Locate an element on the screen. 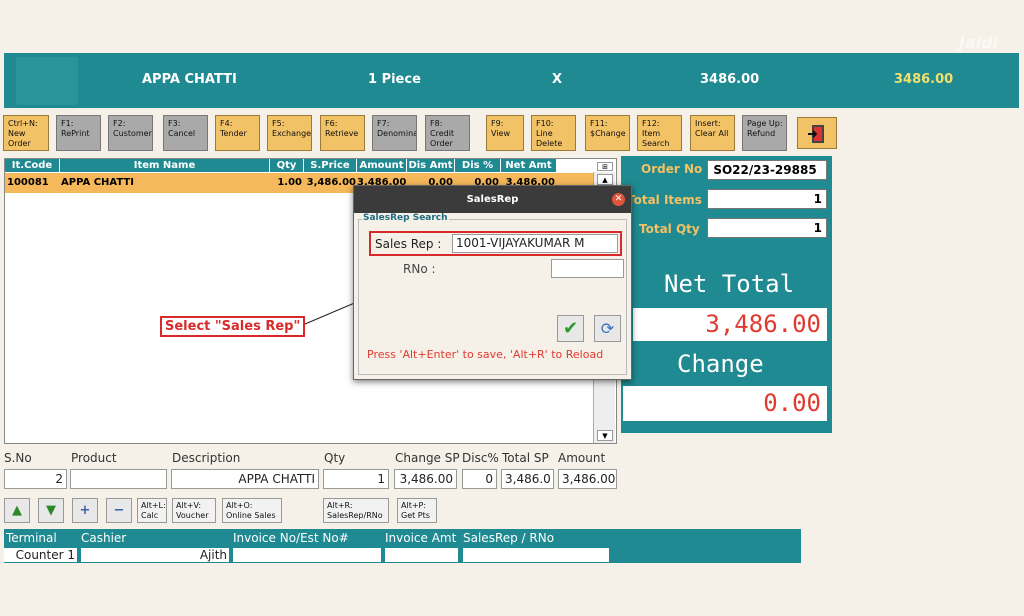 Image resolution: width=1024 pixels, height=616 pixels. terminal-value: Counter 1 is located at coordinates (40, 555).